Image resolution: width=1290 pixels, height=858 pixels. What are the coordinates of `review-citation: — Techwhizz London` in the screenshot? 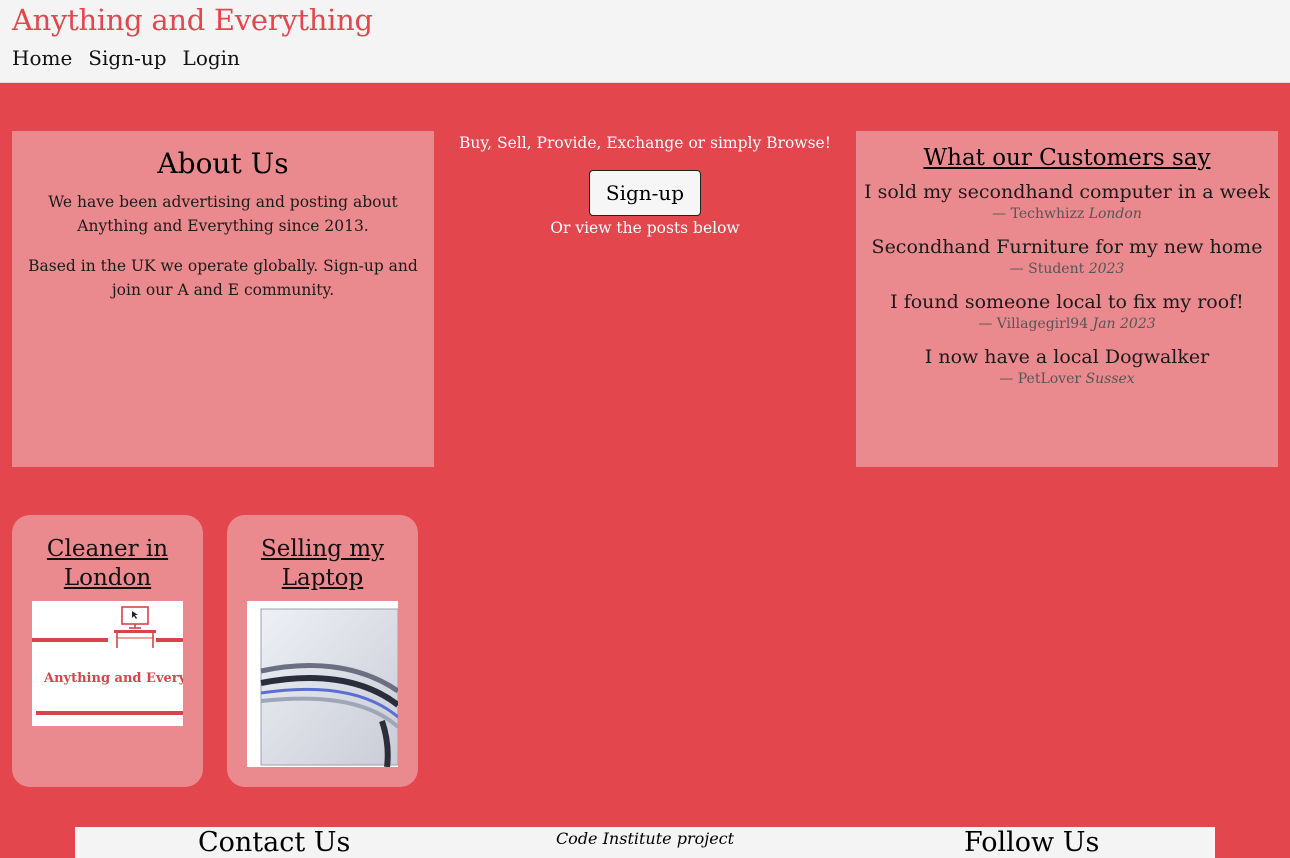 It's located at (1067, 214).